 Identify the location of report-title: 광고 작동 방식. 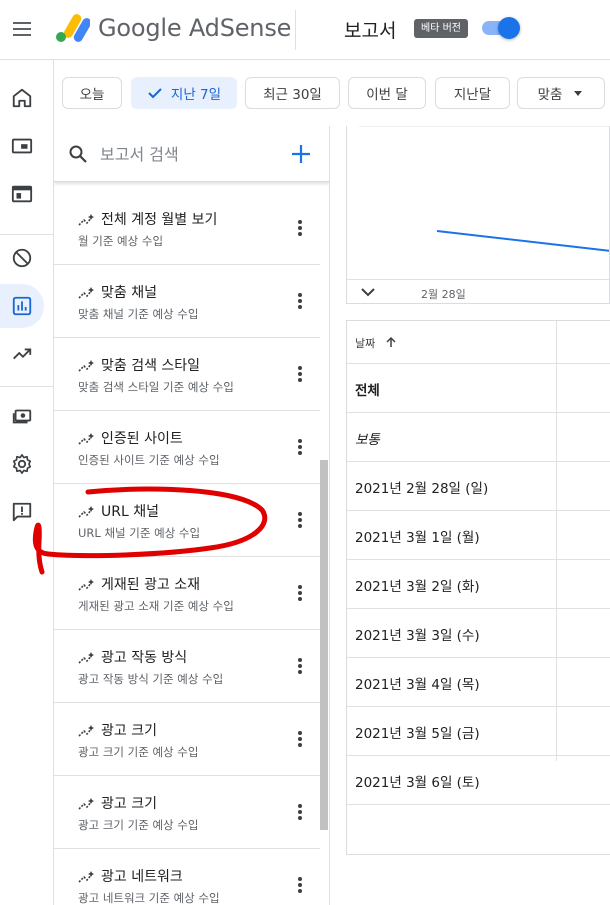
(144, 658).